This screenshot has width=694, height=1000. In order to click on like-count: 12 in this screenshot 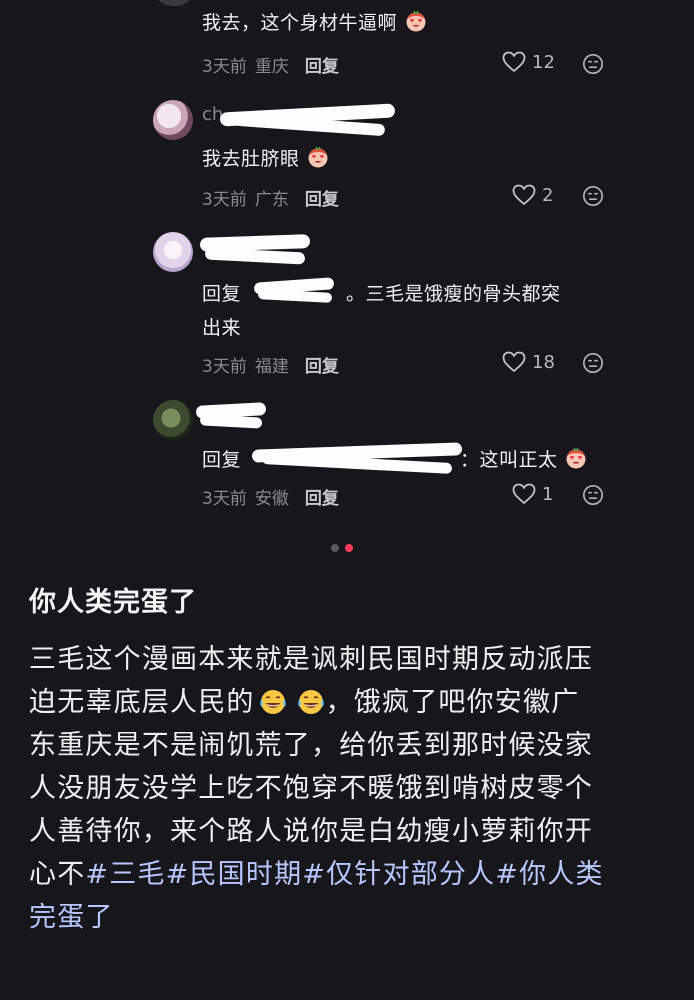, I will do `click(543, 62)`.